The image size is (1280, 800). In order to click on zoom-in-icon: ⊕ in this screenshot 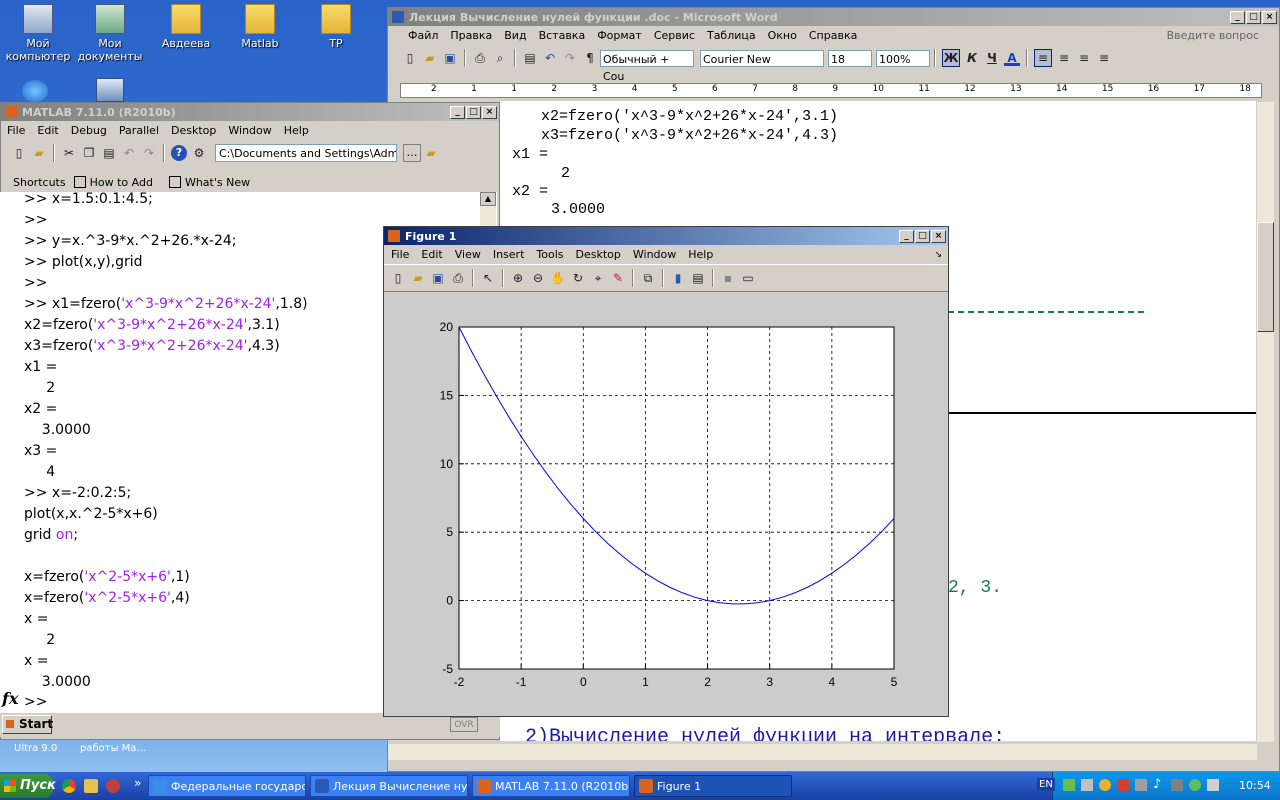, I will do `click(518, 278)`.